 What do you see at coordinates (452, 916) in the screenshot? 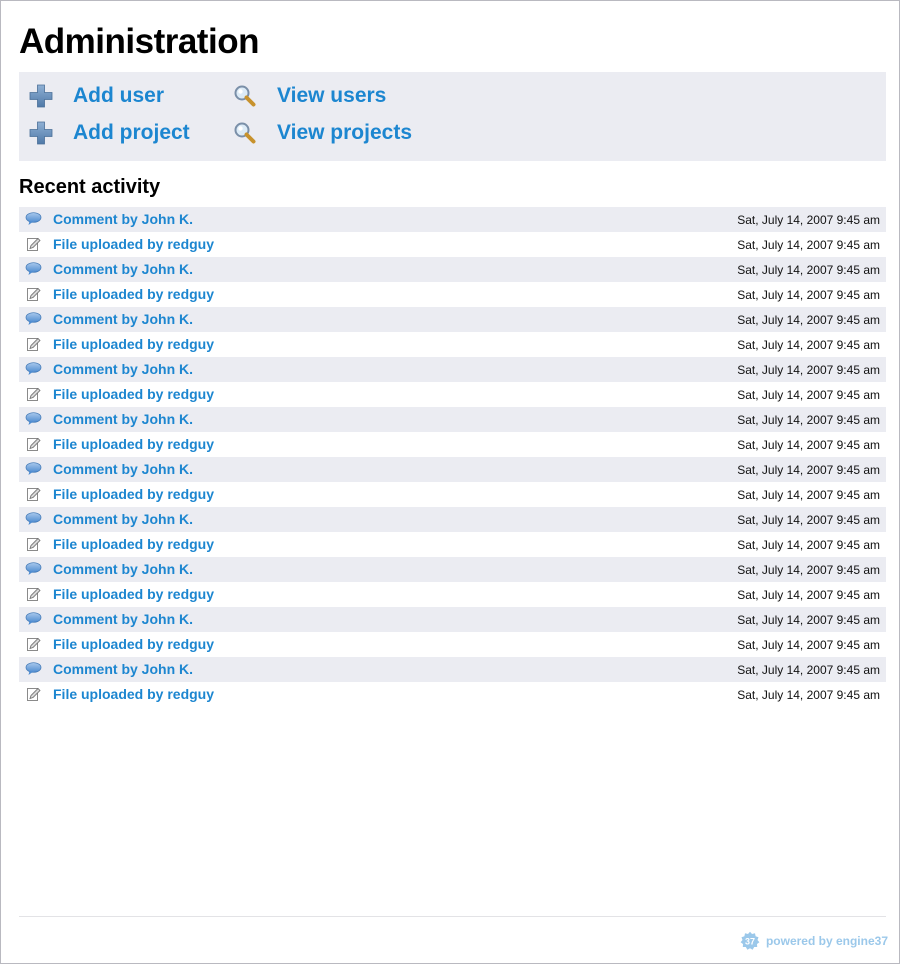
I see `footer-divider` at bounding box center [452, 916].